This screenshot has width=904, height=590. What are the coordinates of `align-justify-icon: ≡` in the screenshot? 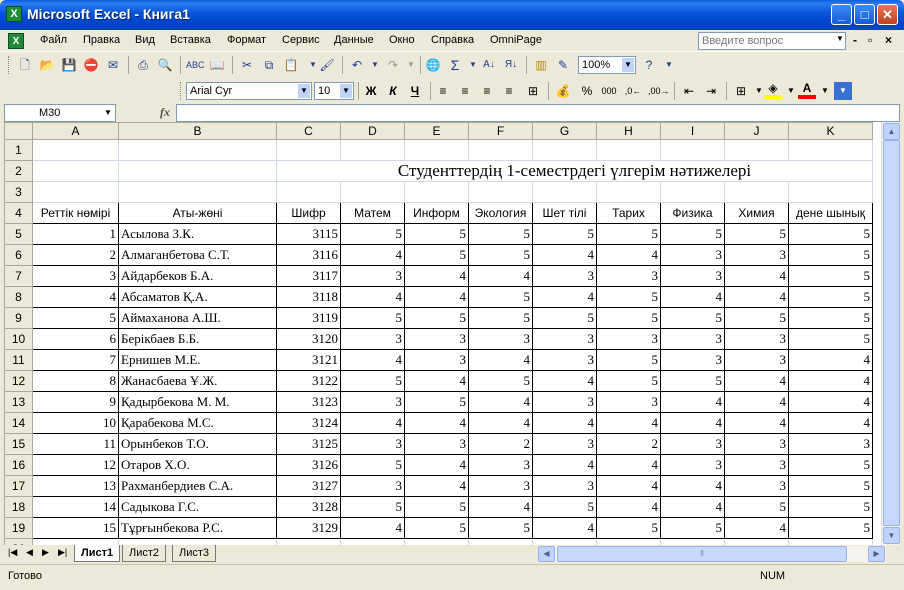 It's located at (487, 91).